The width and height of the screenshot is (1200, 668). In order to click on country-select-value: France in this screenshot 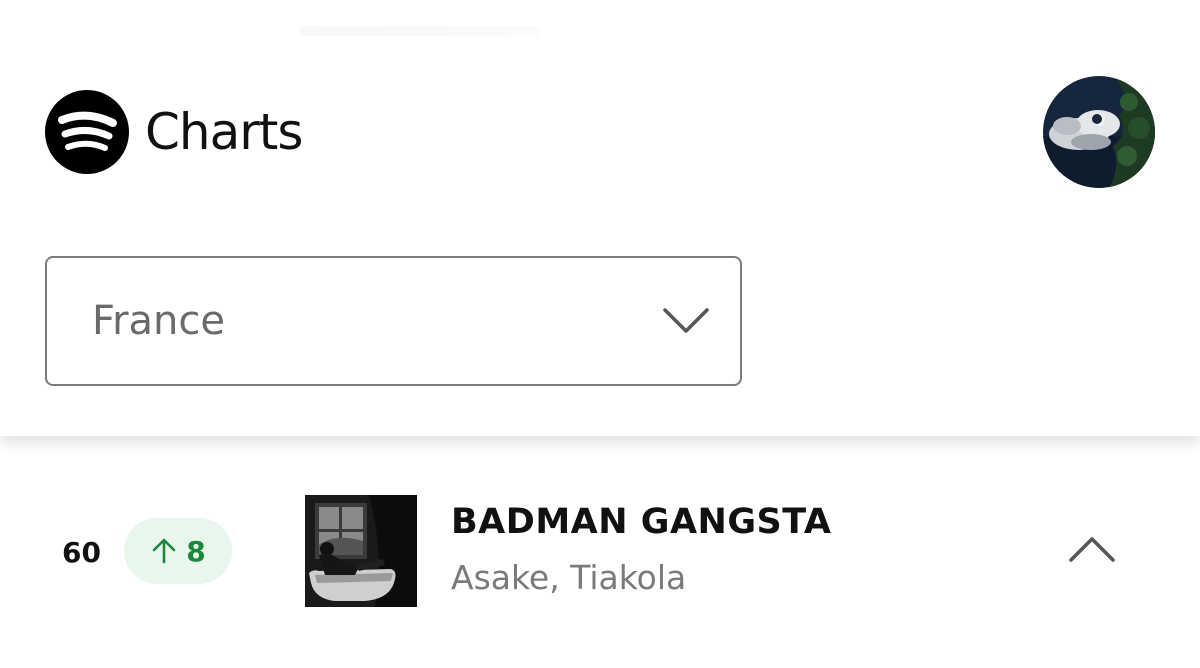, I will do `click(159, 321)`.